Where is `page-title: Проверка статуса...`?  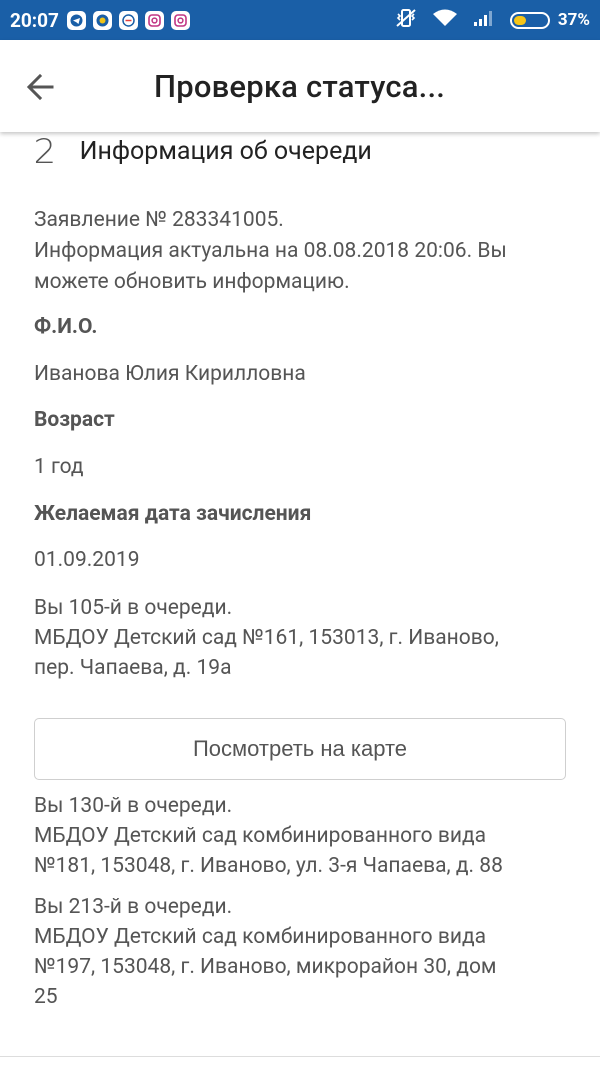 page-title: Проверка статуса... is located at coordinates (300, 86).